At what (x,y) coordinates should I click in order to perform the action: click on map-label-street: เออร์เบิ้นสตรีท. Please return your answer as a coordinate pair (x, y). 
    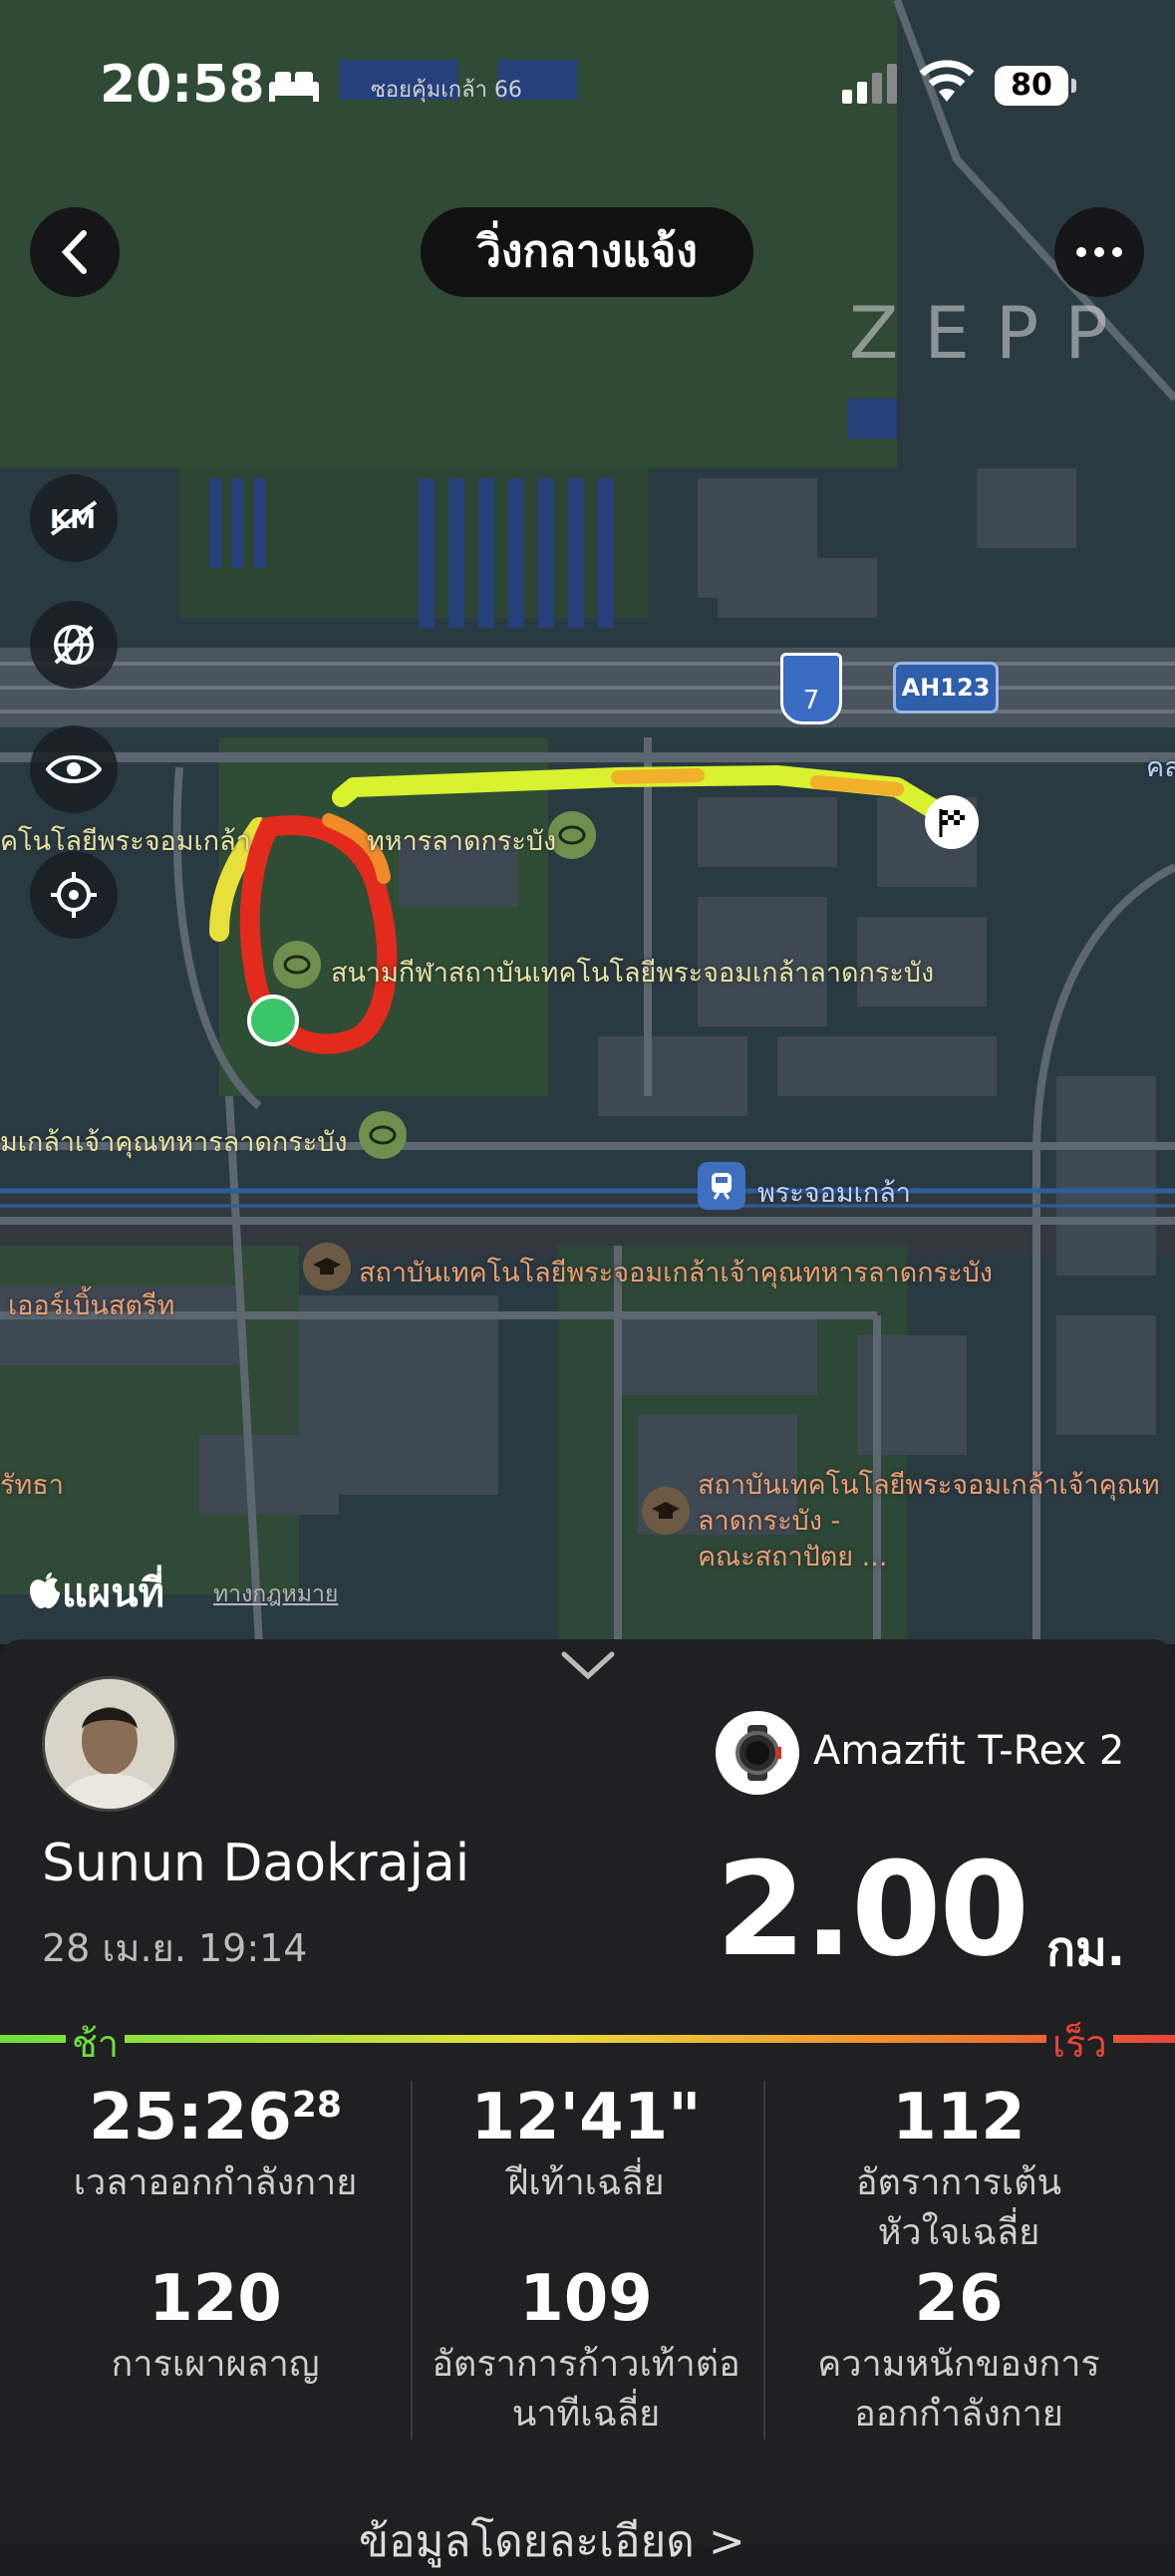
    Looking at the image, I should click on (91, 1305).